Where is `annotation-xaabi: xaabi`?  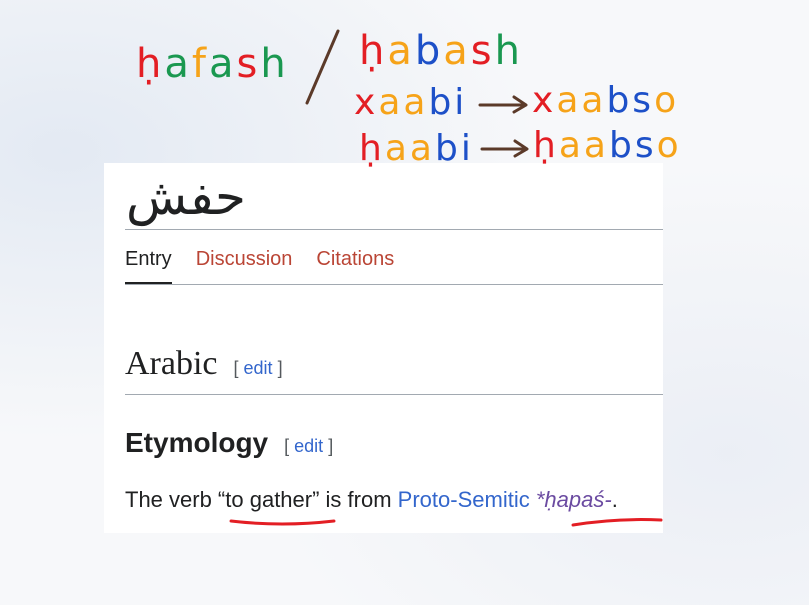 annotation-xaabi: xaabi is located at coordinates (409, 102).